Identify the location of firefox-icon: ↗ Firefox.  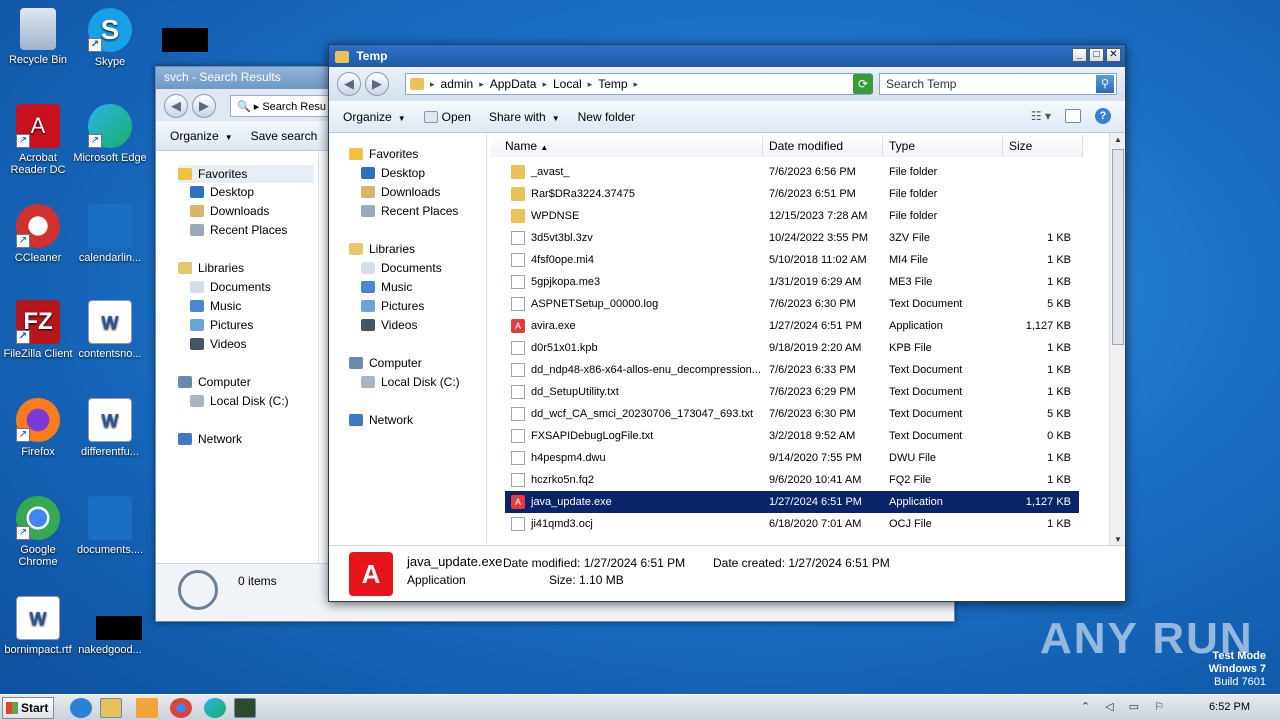
(38, 428).